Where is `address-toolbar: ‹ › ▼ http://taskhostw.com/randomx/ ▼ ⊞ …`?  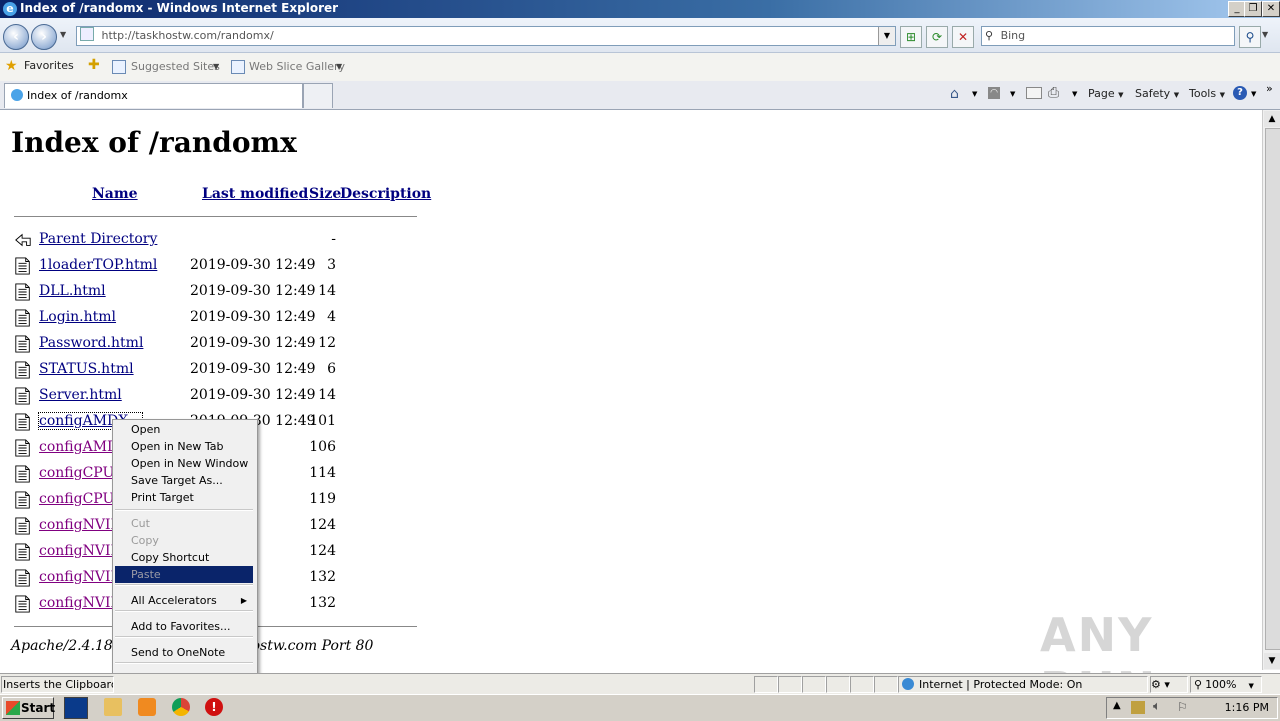 address-toolbar: ‹ › ▼ http://taskhostw.com/randomx/ ▼ ⊞ … is located at coordinates (640, 35).